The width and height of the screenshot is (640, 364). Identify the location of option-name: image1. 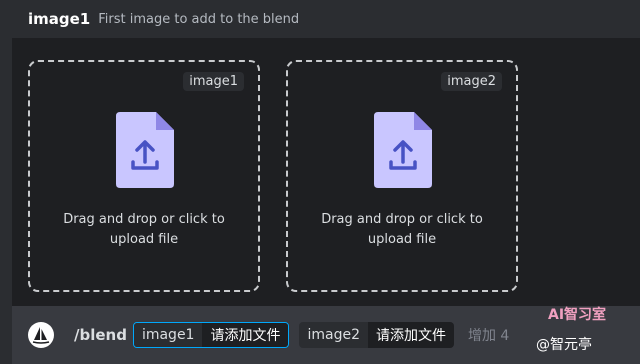
(59, 19).